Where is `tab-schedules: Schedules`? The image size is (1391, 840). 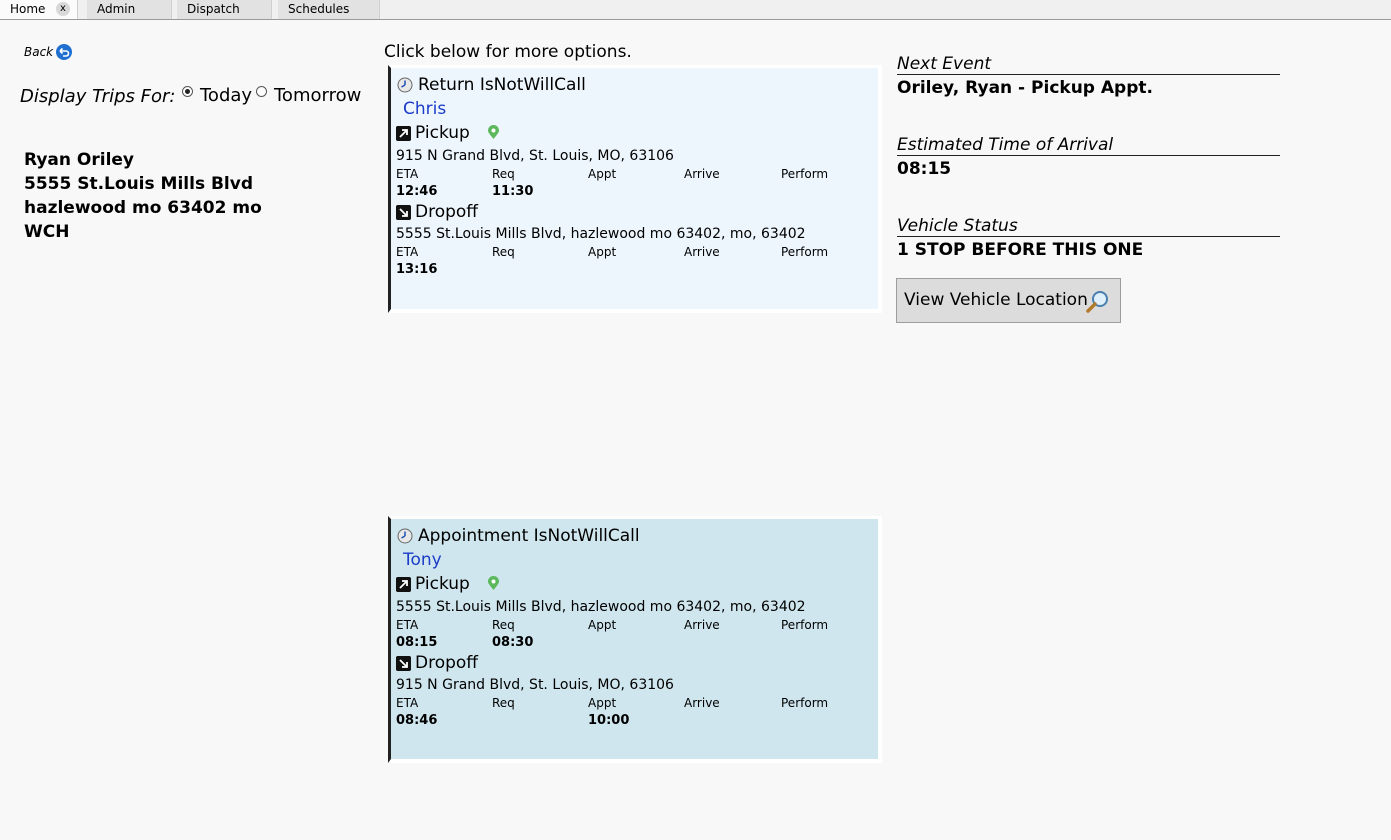
tab-schedules: Schedules is located at coordinates (329, 9).